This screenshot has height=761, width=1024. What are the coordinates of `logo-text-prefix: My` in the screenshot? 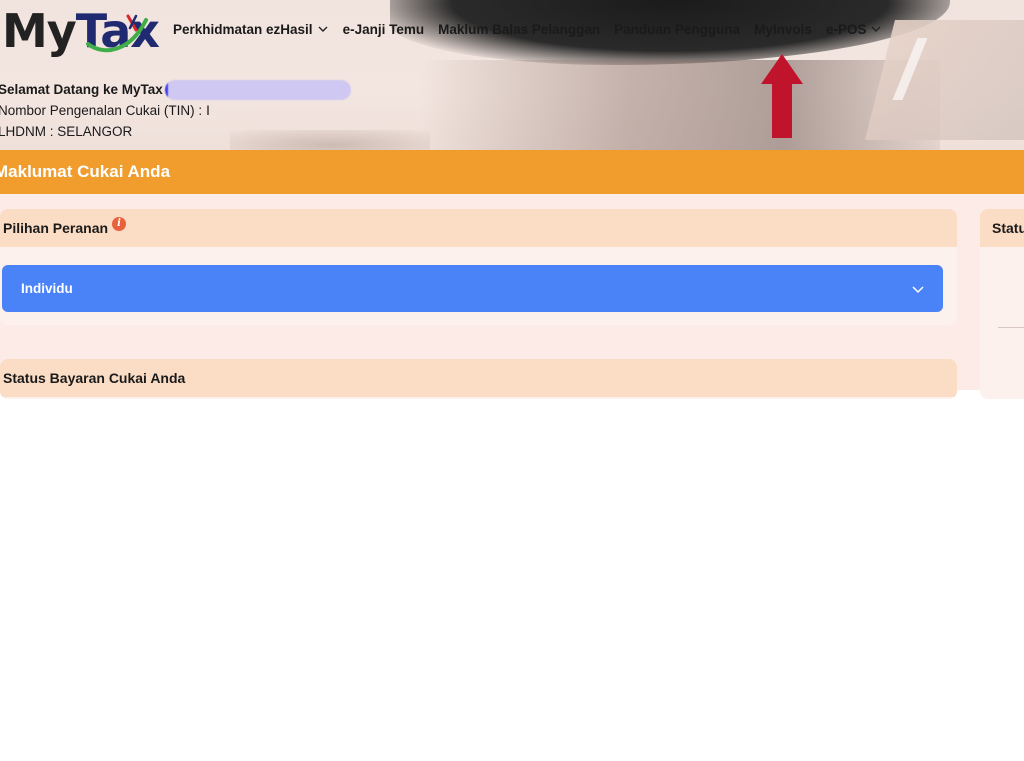 It's located at (39, 31).